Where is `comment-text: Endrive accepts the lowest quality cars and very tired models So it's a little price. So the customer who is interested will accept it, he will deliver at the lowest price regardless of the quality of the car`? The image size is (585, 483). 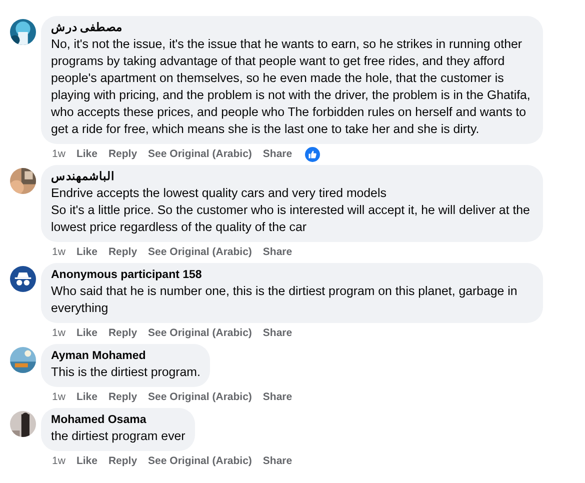
comment-text: Endrive accepts the lowest quality cars and very tired models So it's a little price. So the customer who is interested will accept it, he will deliver at the lowest price regardless of the quality of the car is located at coordinates (291, 210).